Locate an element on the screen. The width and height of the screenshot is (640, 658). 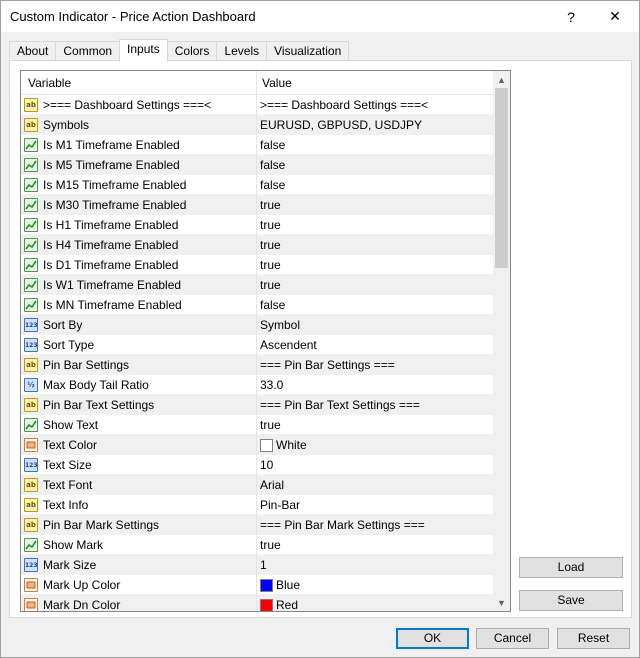
table-row: Is M5 Timeframe Enabled false is located at coordinates (257, 165).